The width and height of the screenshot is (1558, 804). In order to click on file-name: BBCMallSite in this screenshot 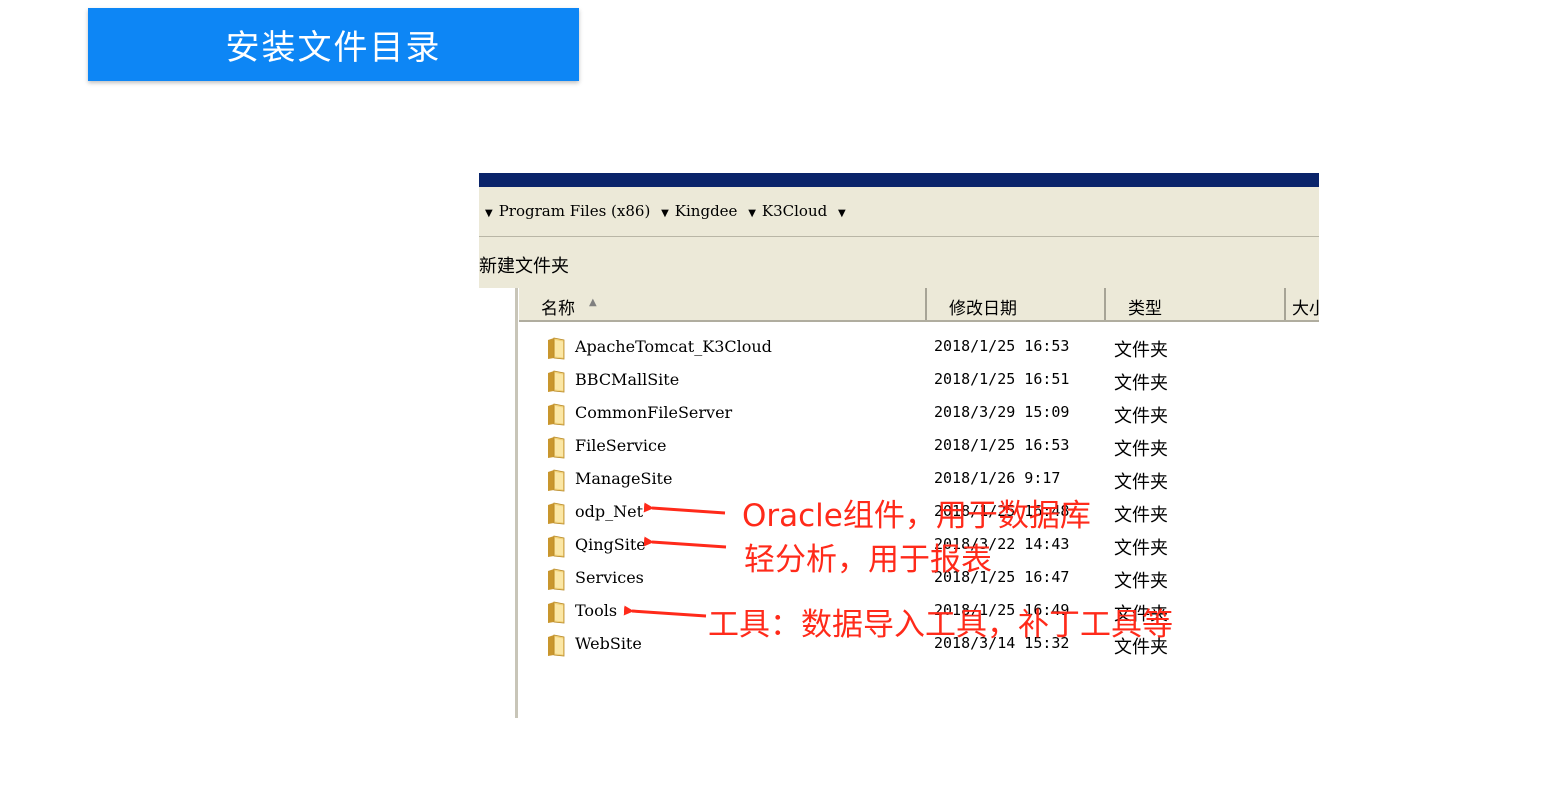, I will do `click(627, 379)`.